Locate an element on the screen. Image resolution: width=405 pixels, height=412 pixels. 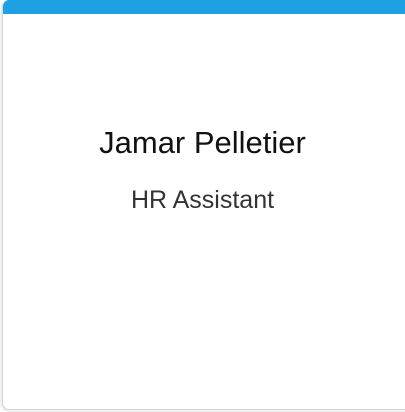
card-accent-bar is located at coordinates (204, 7).